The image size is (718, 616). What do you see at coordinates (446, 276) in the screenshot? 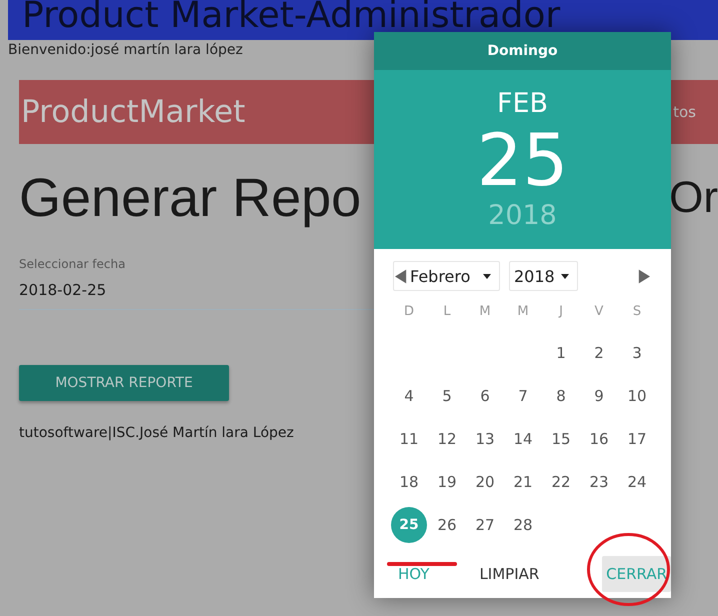
I see `month-select: Febrero` at bounding box center [446, 276].